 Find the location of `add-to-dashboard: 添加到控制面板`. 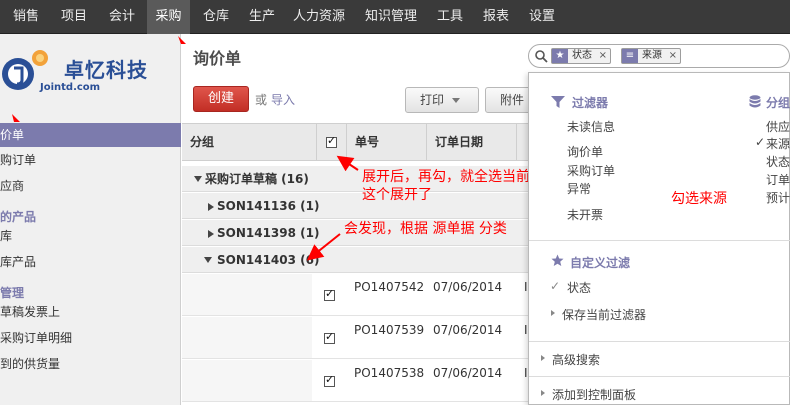

add-to-dashboard: 添加到控制面板 is located at coordinates (594, 394).